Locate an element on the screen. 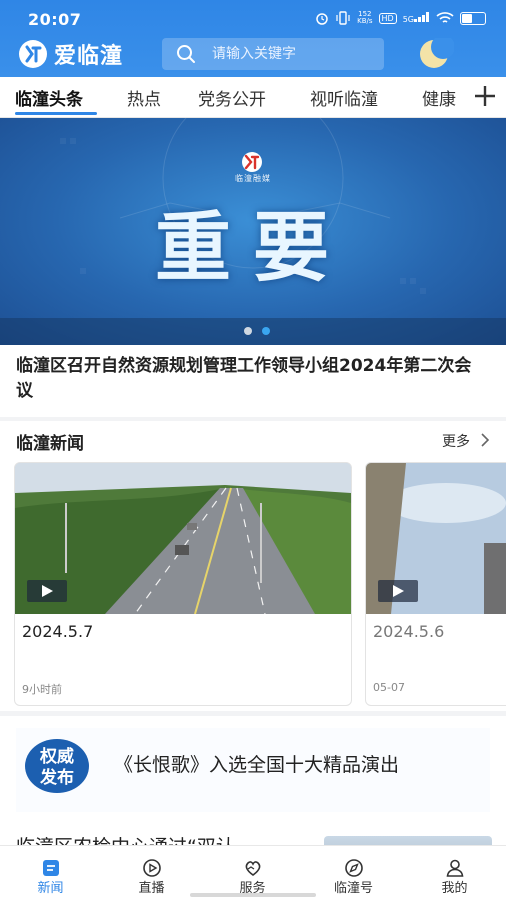  compass-icon is located at coordinates (354, 868).